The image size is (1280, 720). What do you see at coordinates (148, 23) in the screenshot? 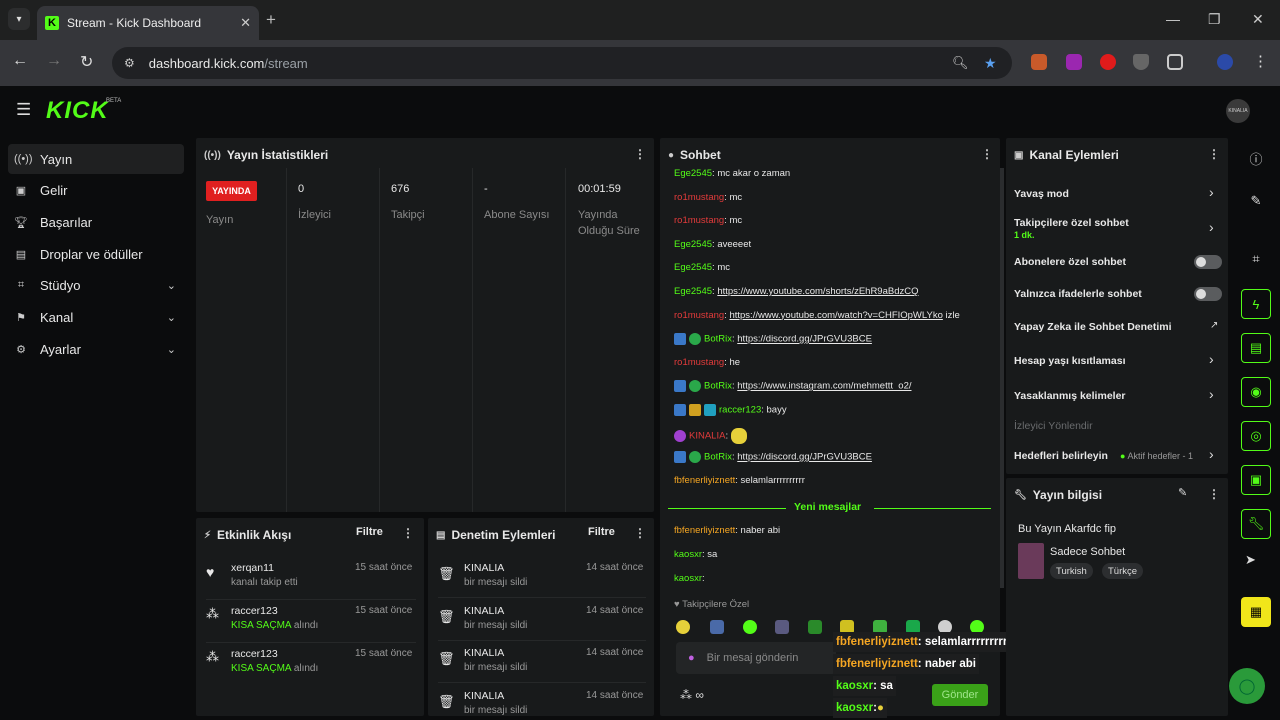
I see `browser-tab: K Stream - Kick Dashboard ✕` at bounding box center [148, 23].